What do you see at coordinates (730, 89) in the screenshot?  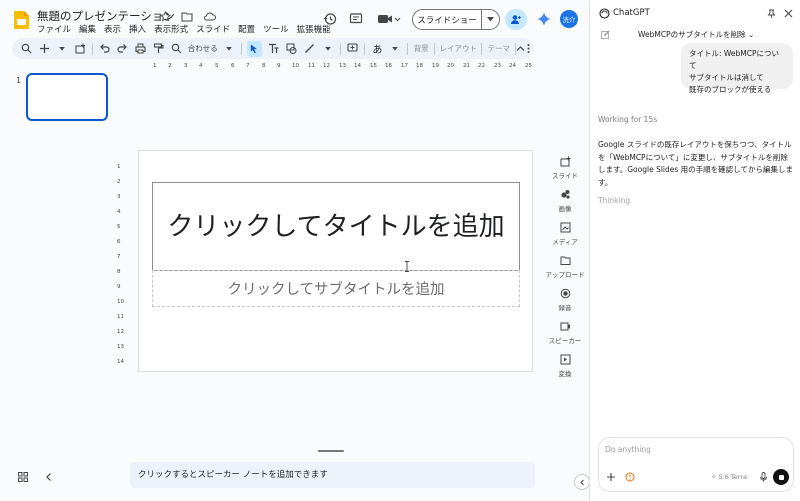 I see `user-message-line: 既存のブロックが使える` at bounding box center [730, 89].